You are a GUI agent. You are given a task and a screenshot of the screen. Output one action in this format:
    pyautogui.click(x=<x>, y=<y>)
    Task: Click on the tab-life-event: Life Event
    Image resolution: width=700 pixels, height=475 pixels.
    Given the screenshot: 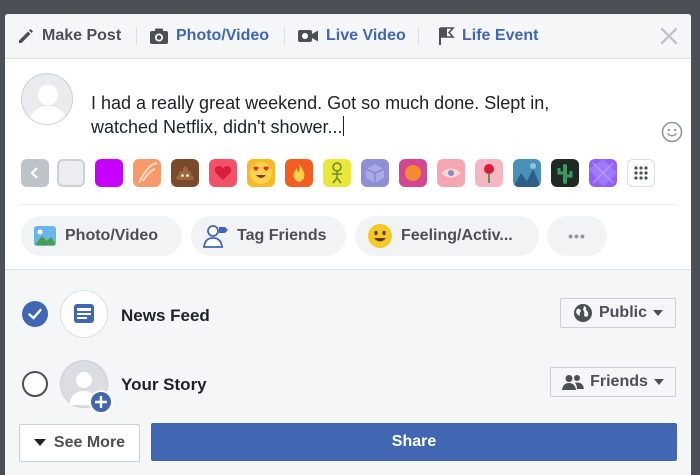 What is the action you would take?
    pyautogui.click(x=487, y=36)
    